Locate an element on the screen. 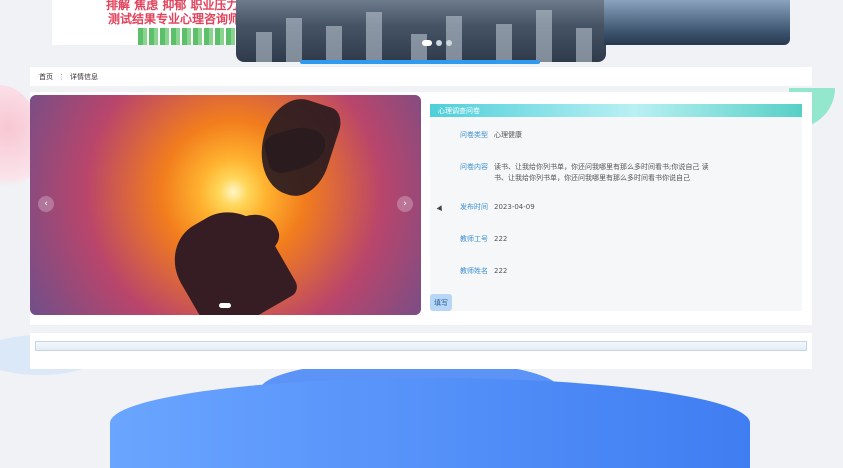  lower-panel is located at coordinates (421, 351).